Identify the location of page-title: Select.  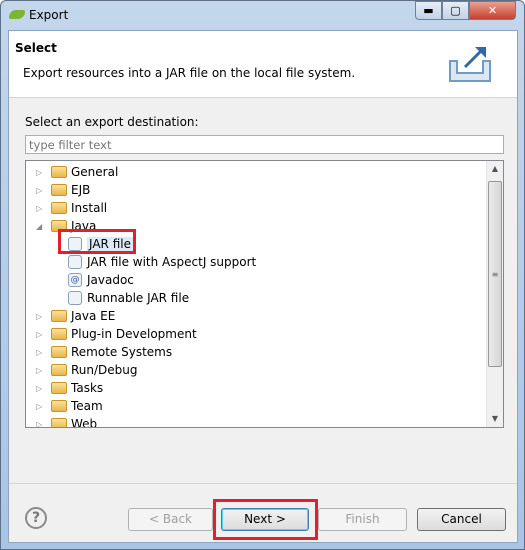
(36, 48).